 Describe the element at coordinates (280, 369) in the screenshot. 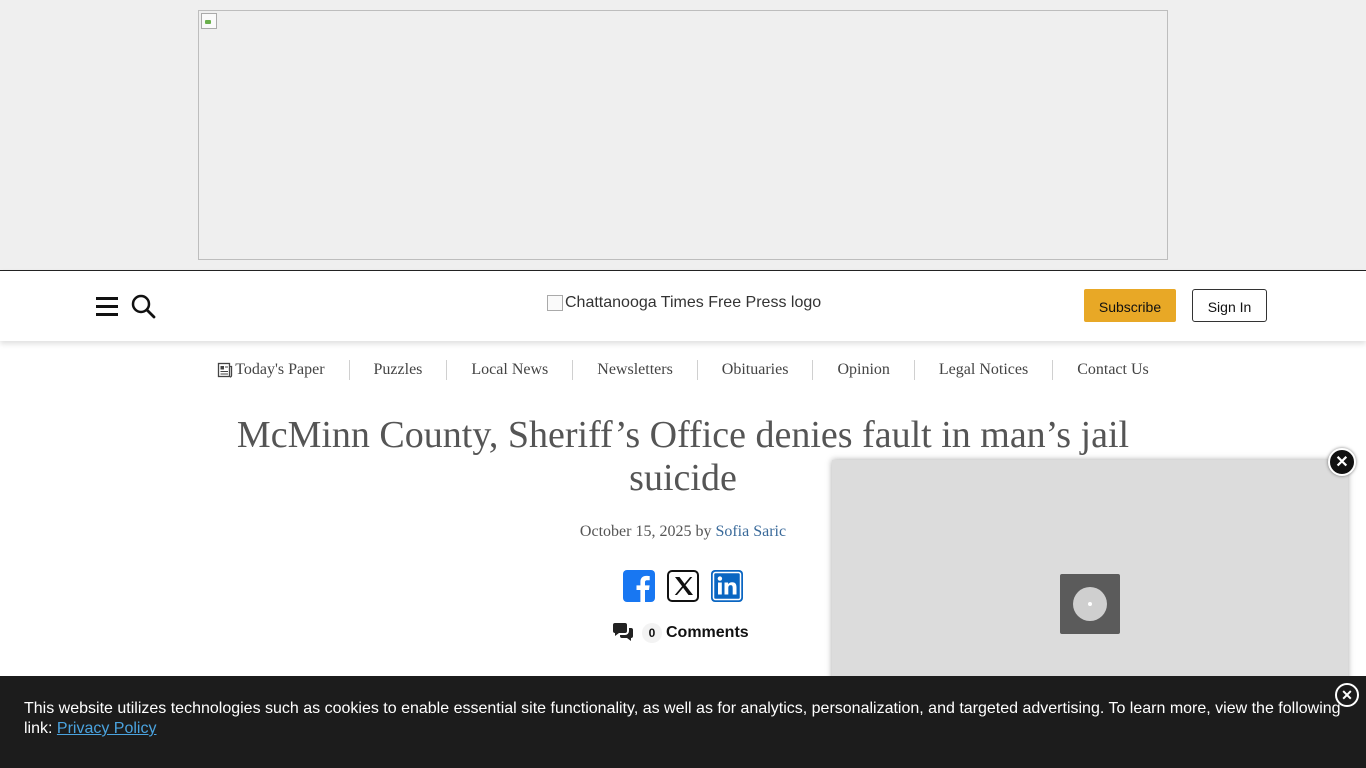

I see `nav-item-label: Today's Paper` at that location.